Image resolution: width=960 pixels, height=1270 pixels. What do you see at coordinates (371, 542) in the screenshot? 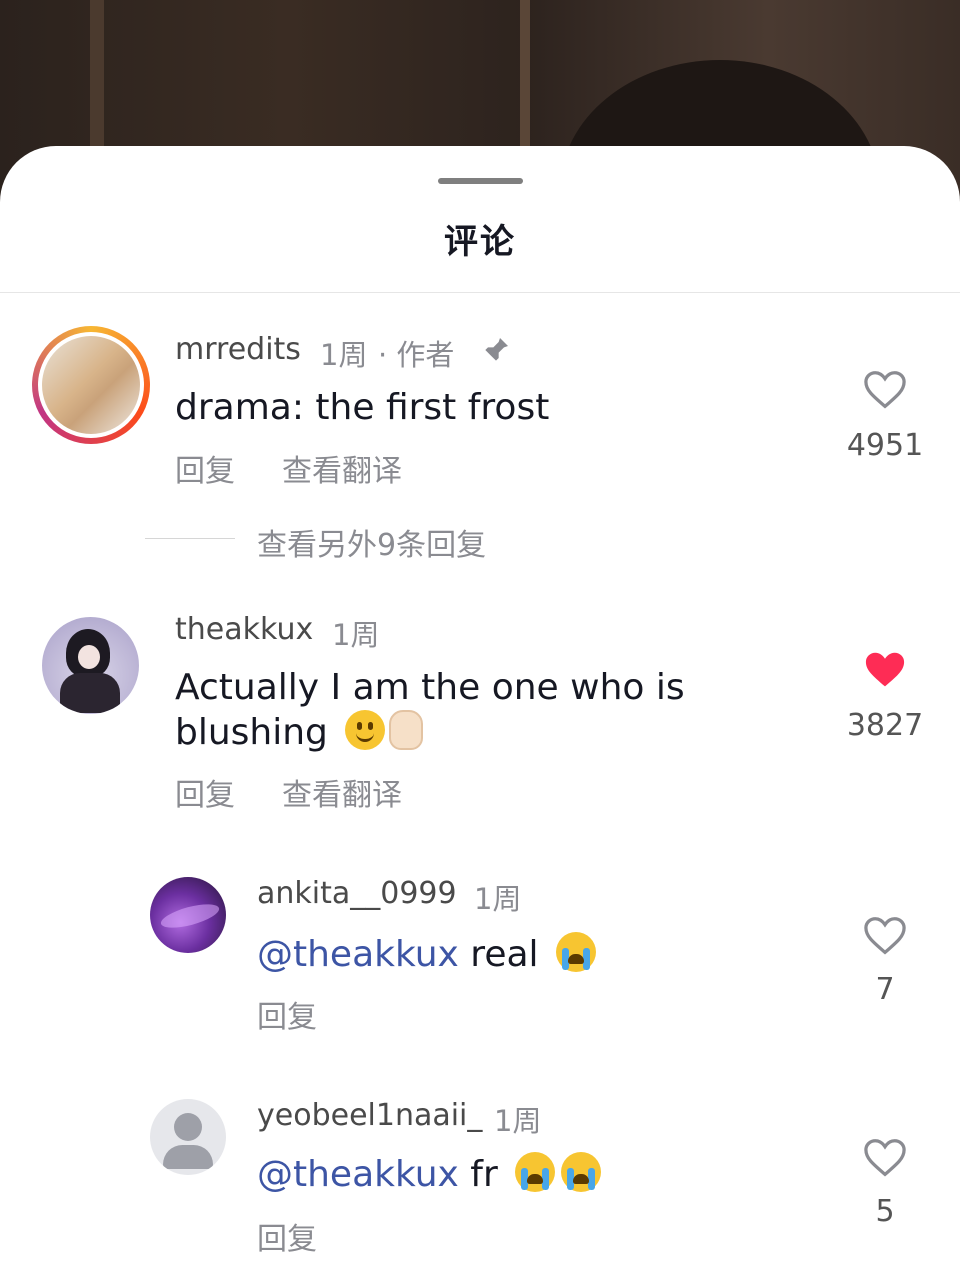
I see `view-more-replies-button: 查看另外9条回复` at bounding box center [371, 542].